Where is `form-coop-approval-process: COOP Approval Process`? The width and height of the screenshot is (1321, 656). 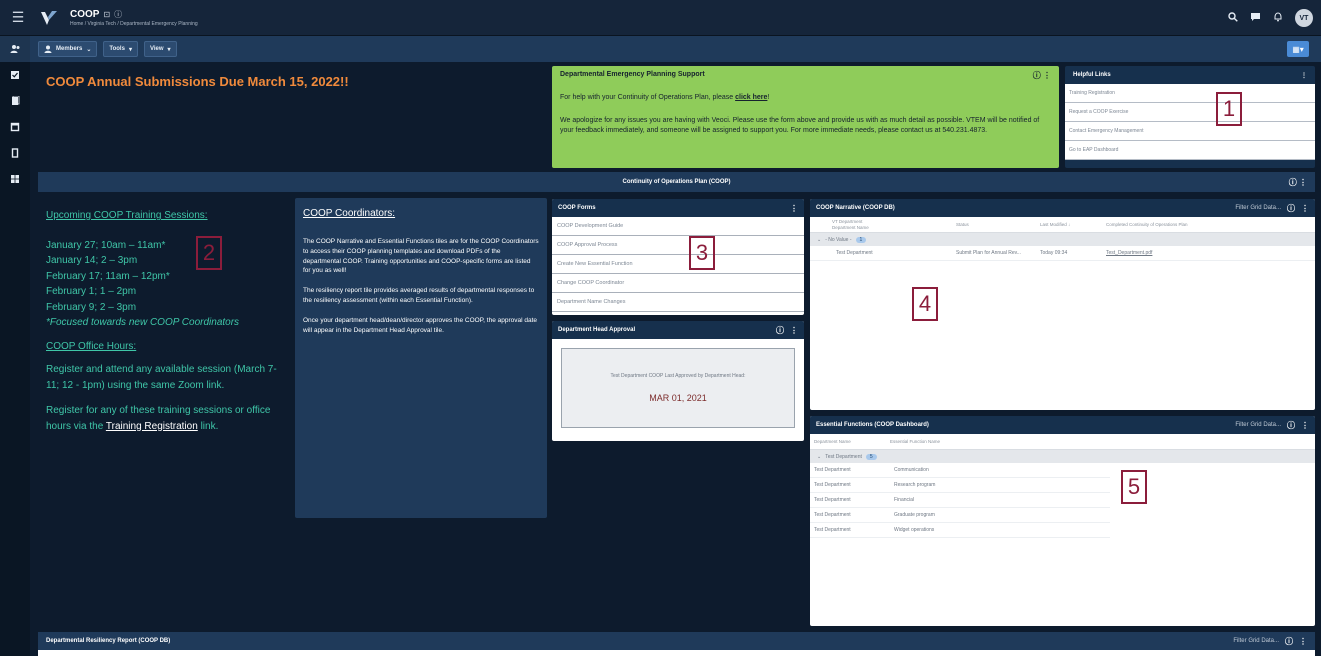 form-coop-approval-process: COOP Approval Process is located at coordinates (678, 245).